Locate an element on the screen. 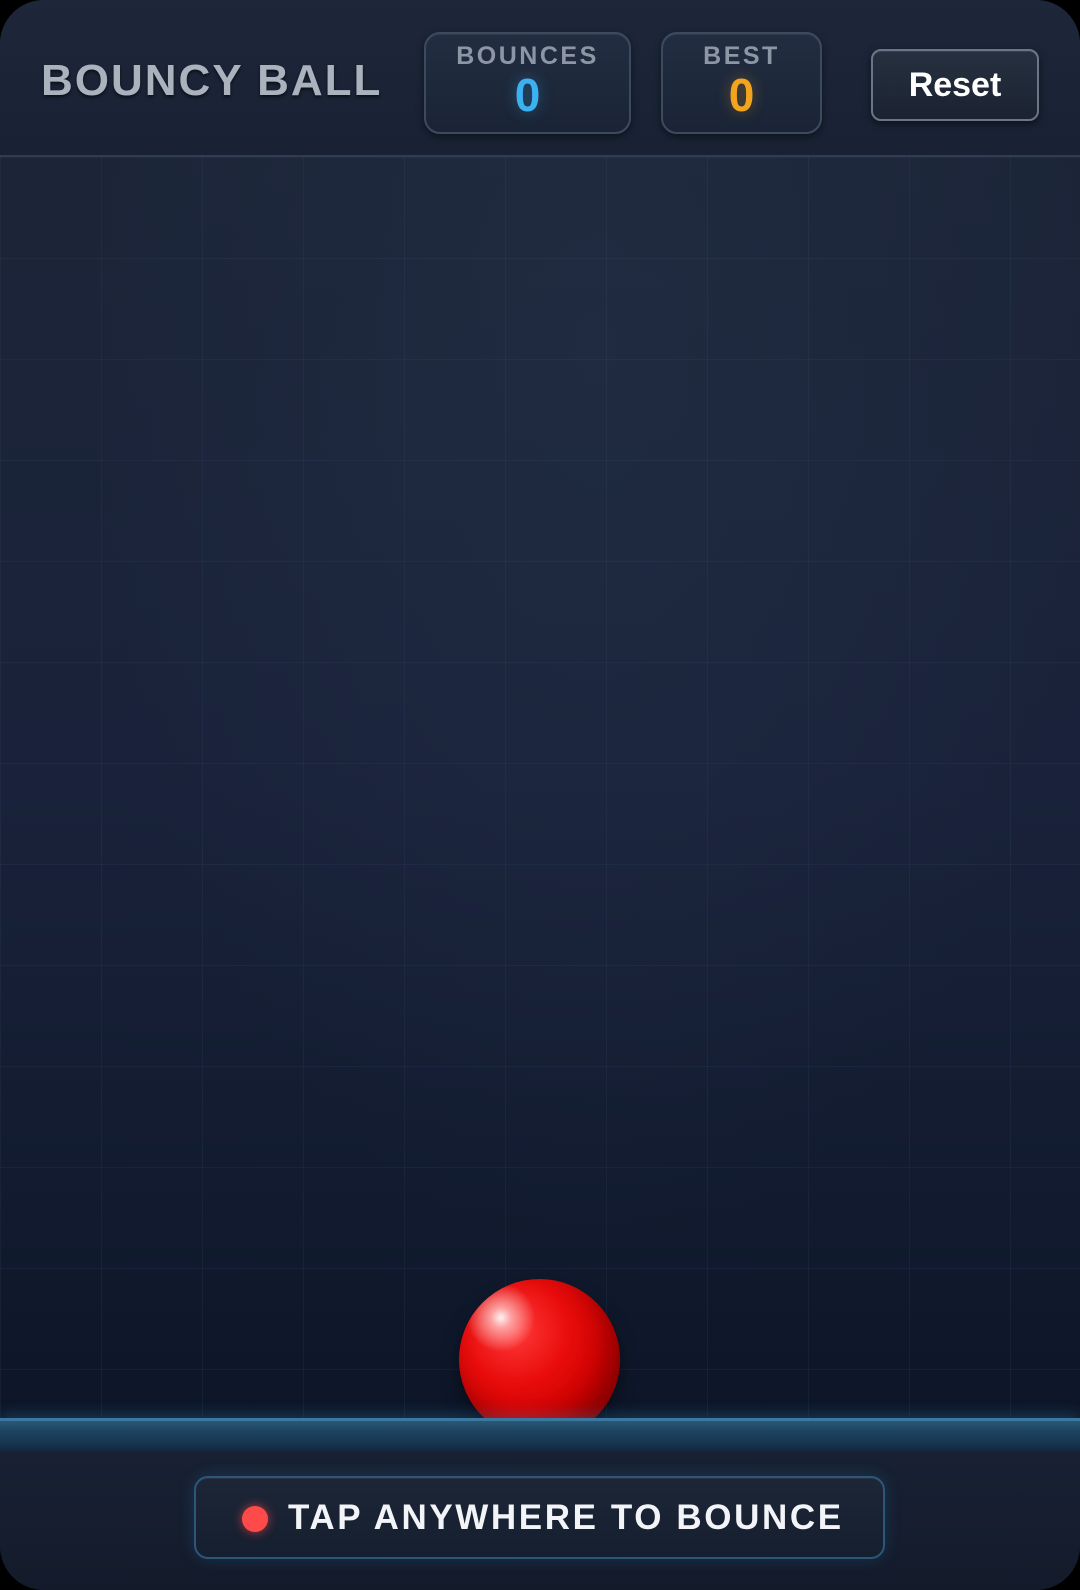 This screenshot has height=1590, width=1080. reset-button: Reset is located at coordinates (955, 85).